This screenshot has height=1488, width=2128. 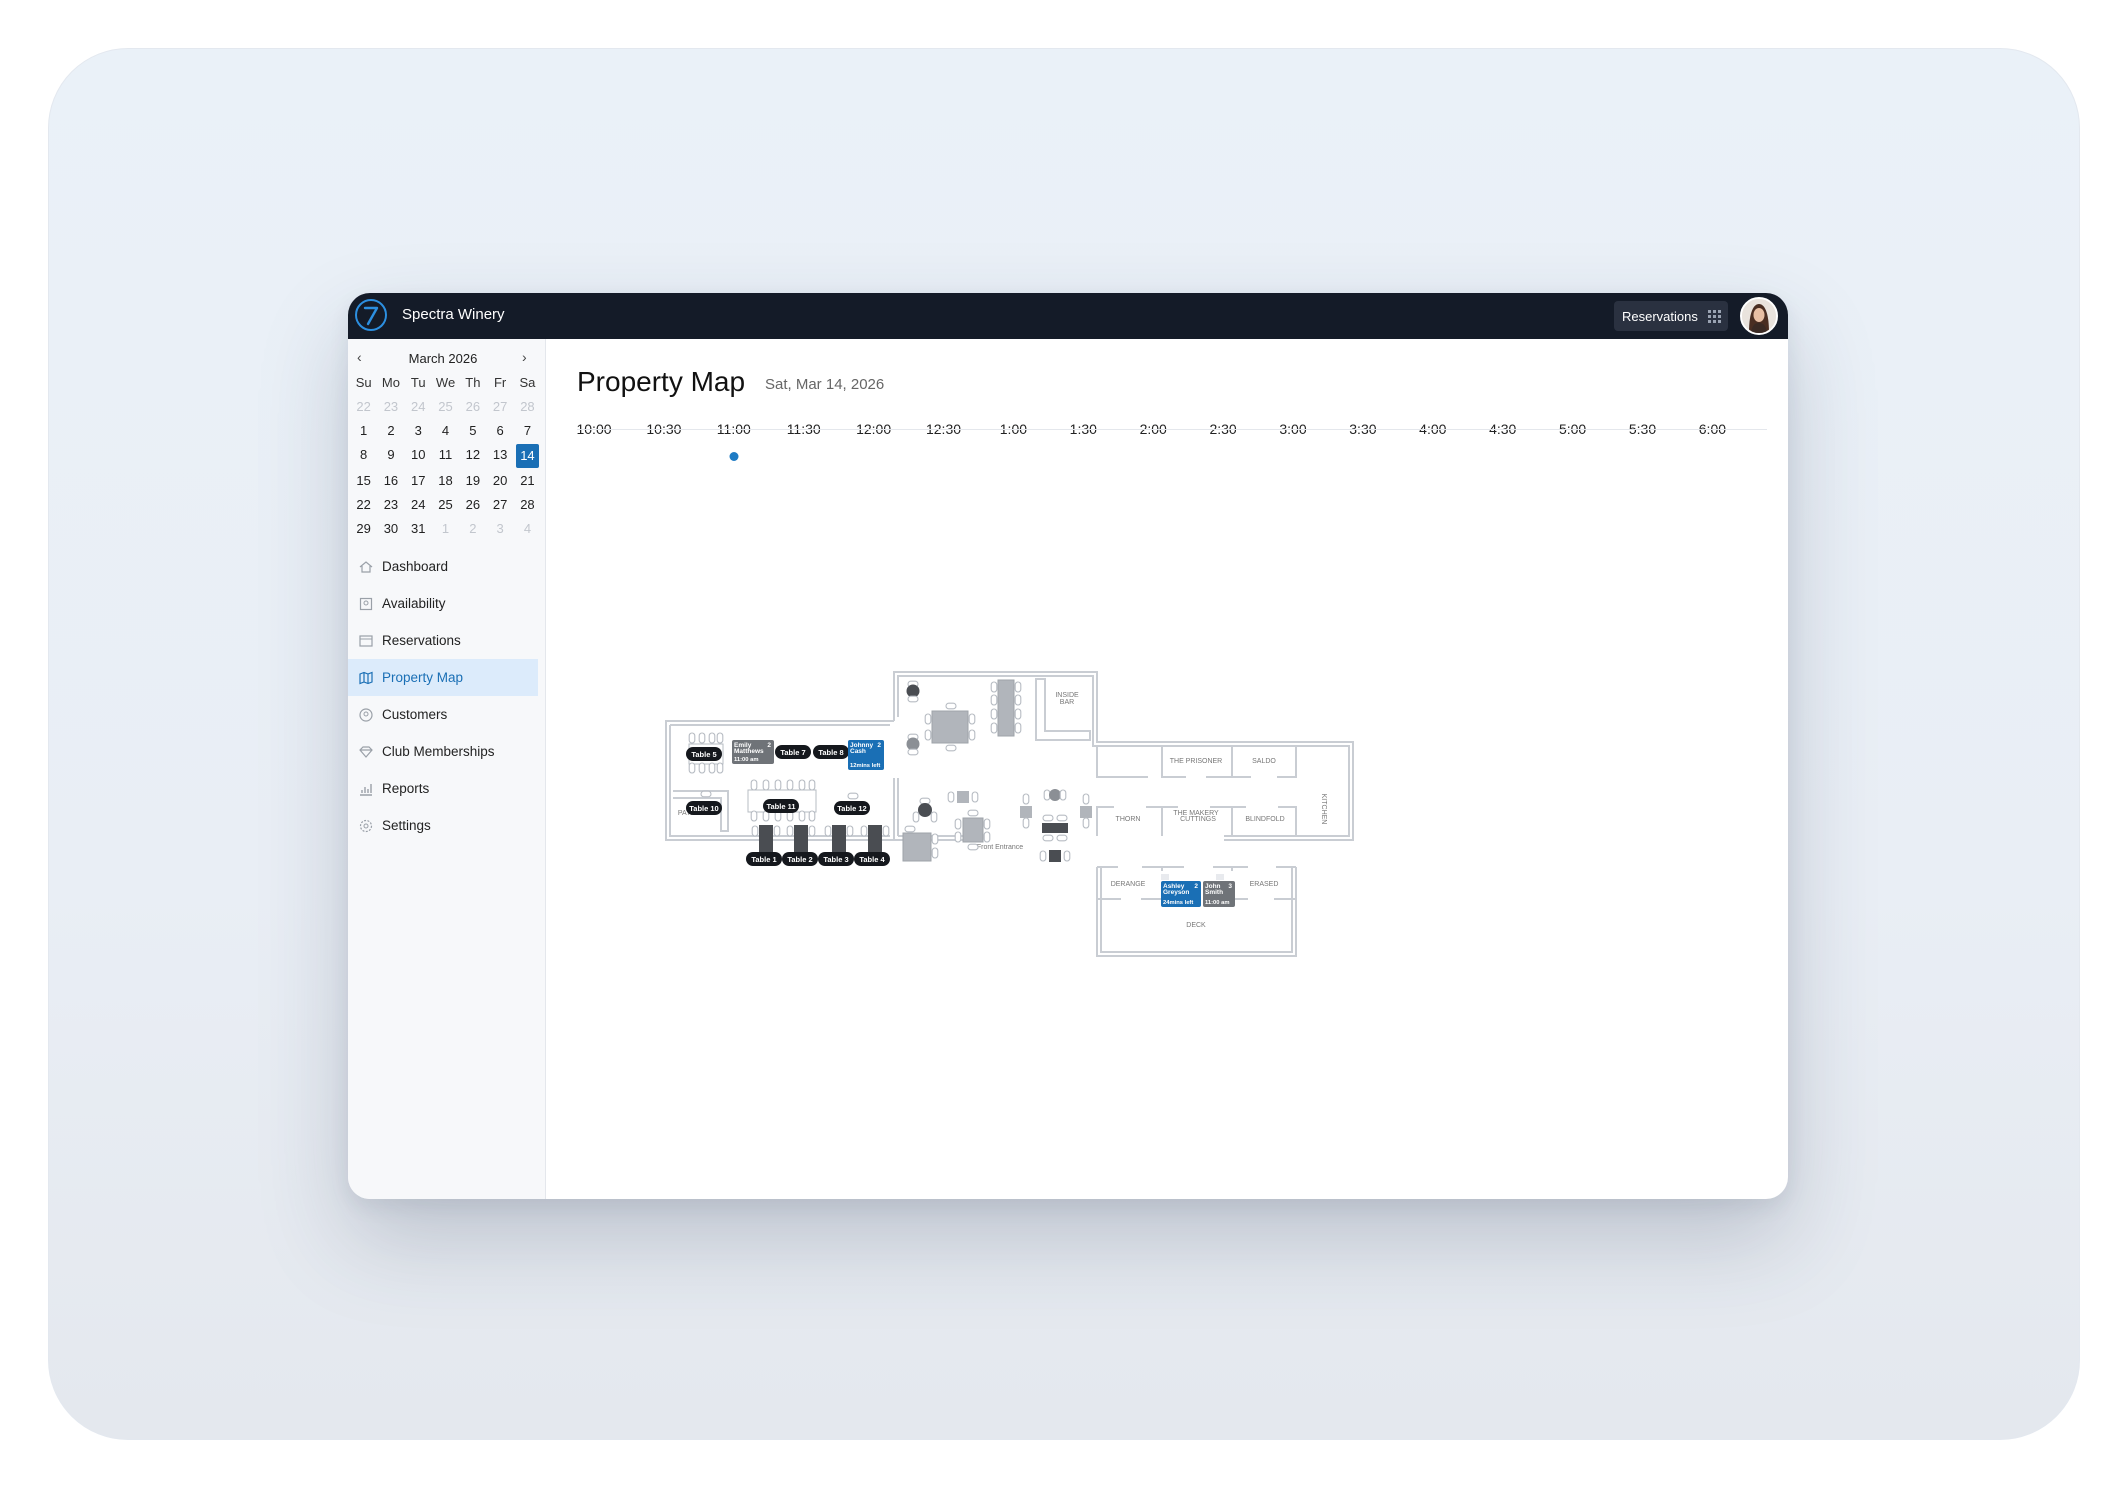 I want to click on reservation-card: AshleyGreyson224mins left, so click(x=1181, y=894).